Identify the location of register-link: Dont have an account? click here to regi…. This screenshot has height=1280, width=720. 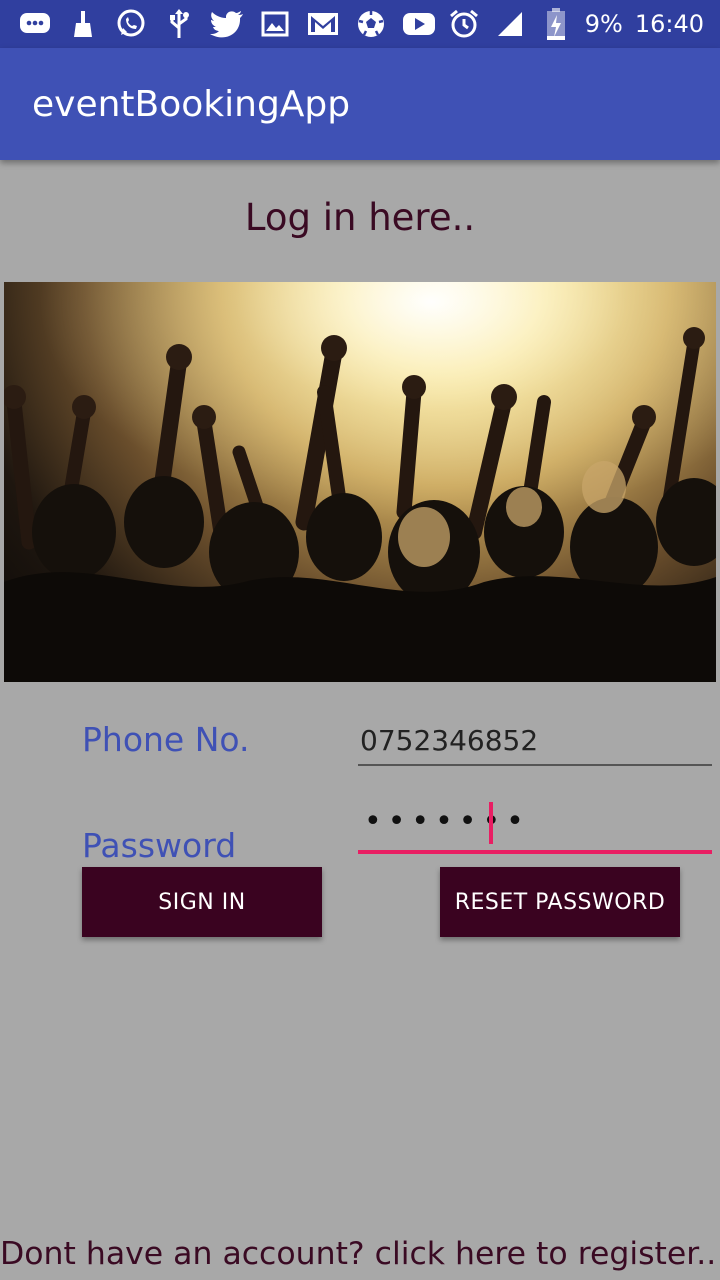
(360, 1254).